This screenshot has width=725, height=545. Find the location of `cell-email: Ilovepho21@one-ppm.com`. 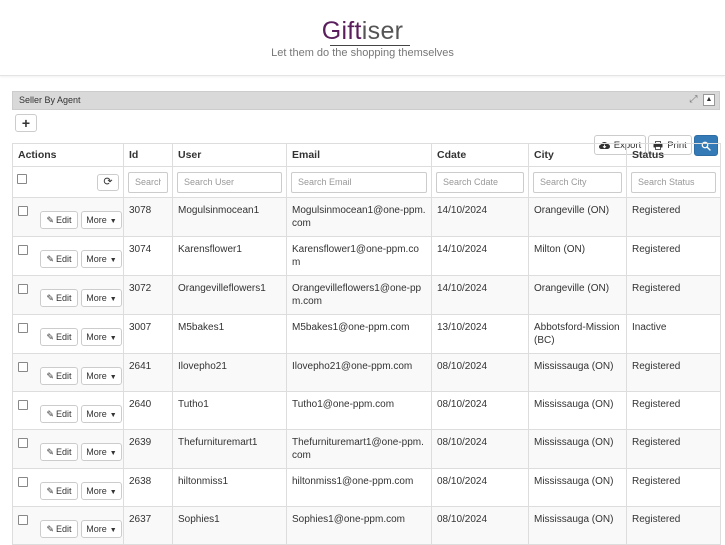

cell-email: Ilovepho21@one-ppm.com is located at coordinates (359, 372).